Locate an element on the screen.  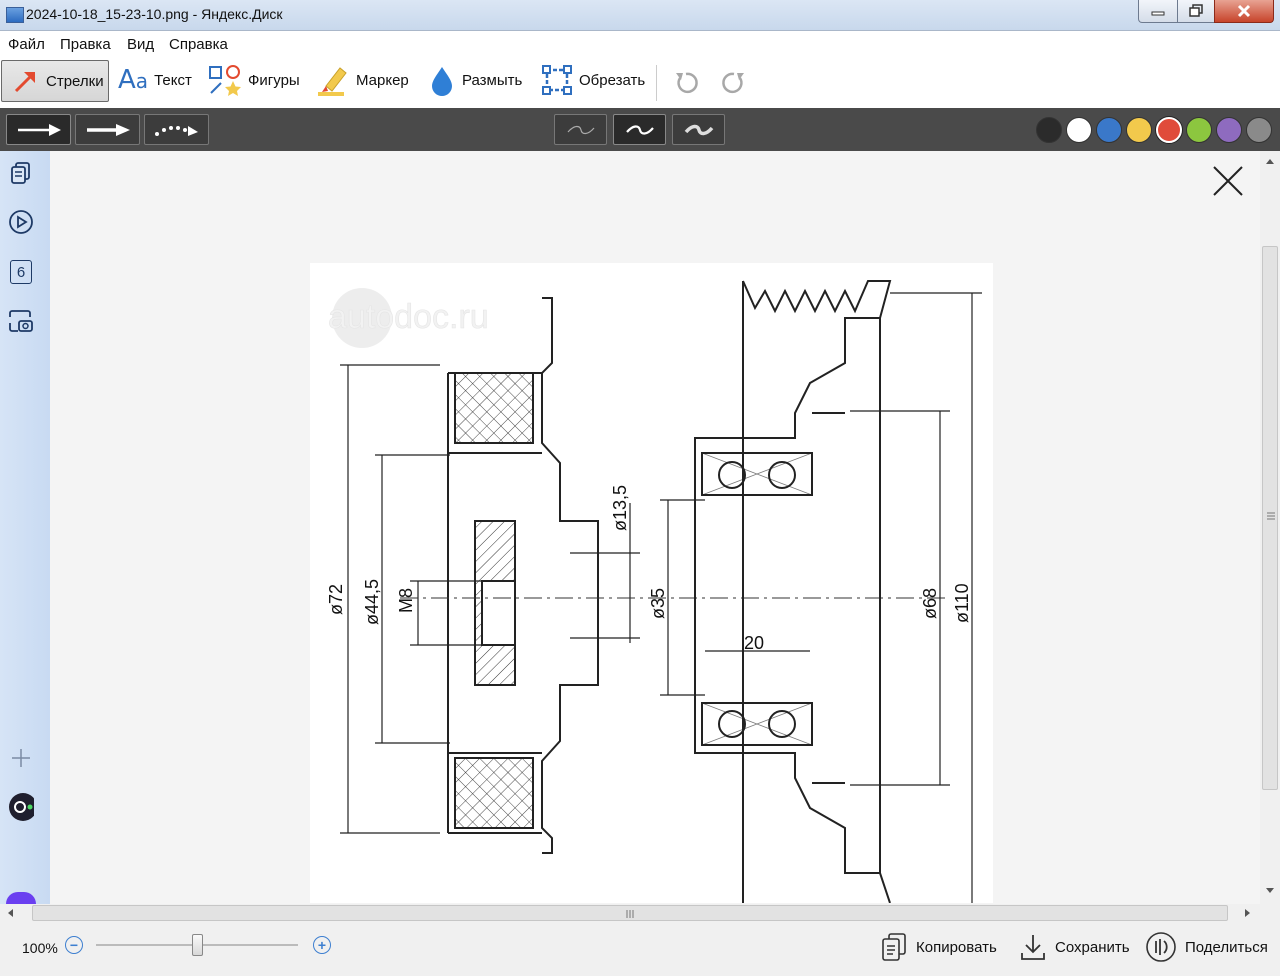
medium-wave-icon is located at coordinates (639, 129).